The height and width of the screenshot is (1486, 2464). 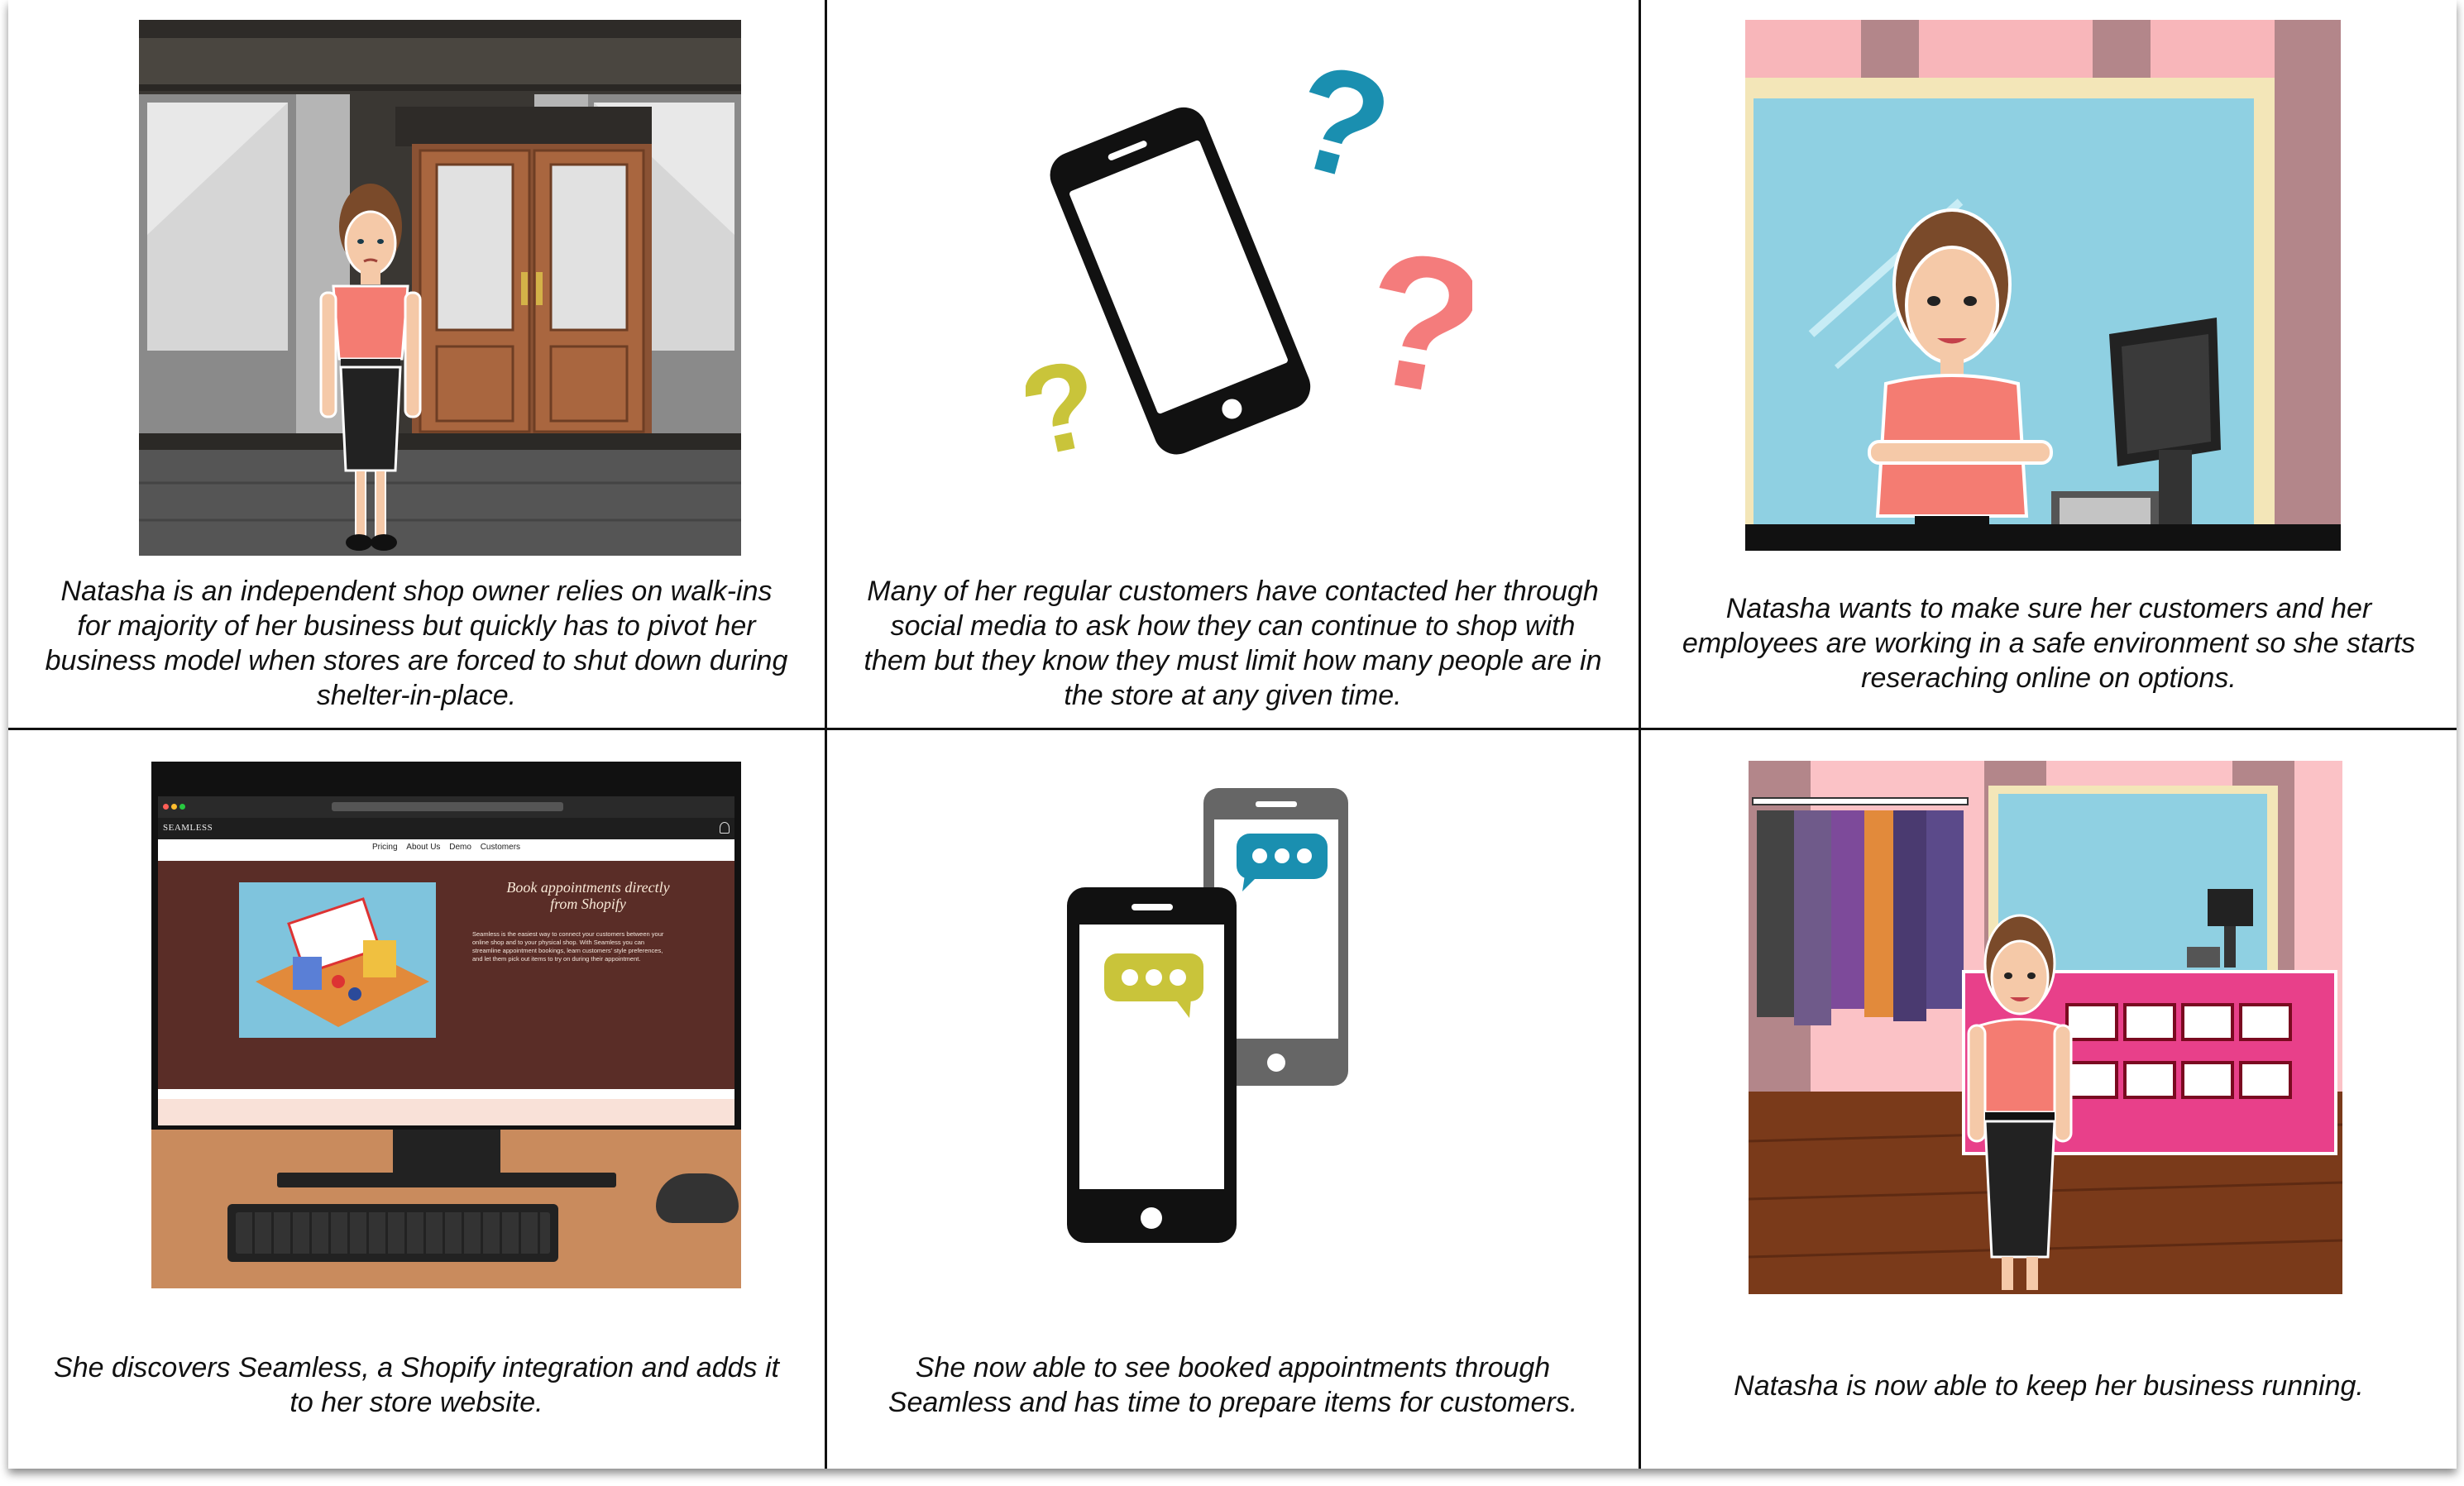 What do you see at coordinates (446, 849) in the screenshot?
I see `site-nav: Pricing About Us Demo Customers` at bounding box center [446, 849].